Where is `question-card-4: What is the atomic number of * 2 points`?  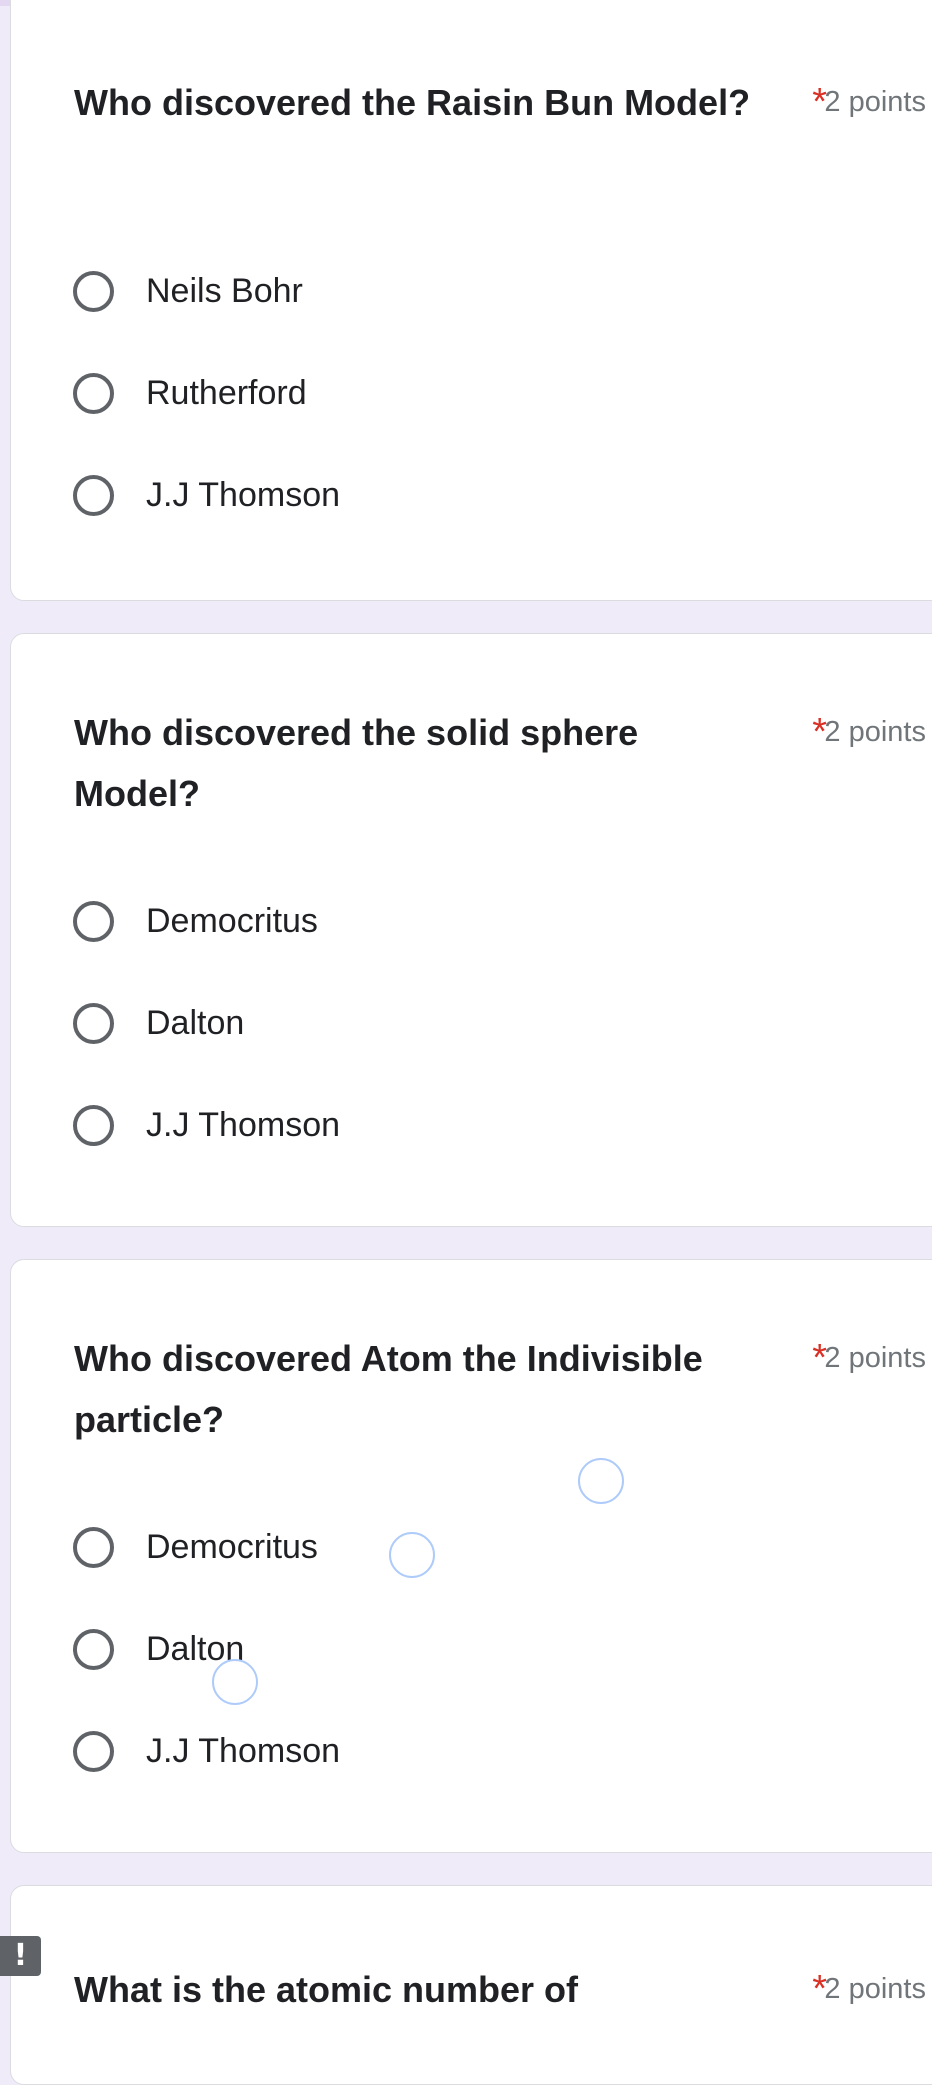
question-card-4: What is the atomic number of * 2 points is located at coordinates (471, 1985).